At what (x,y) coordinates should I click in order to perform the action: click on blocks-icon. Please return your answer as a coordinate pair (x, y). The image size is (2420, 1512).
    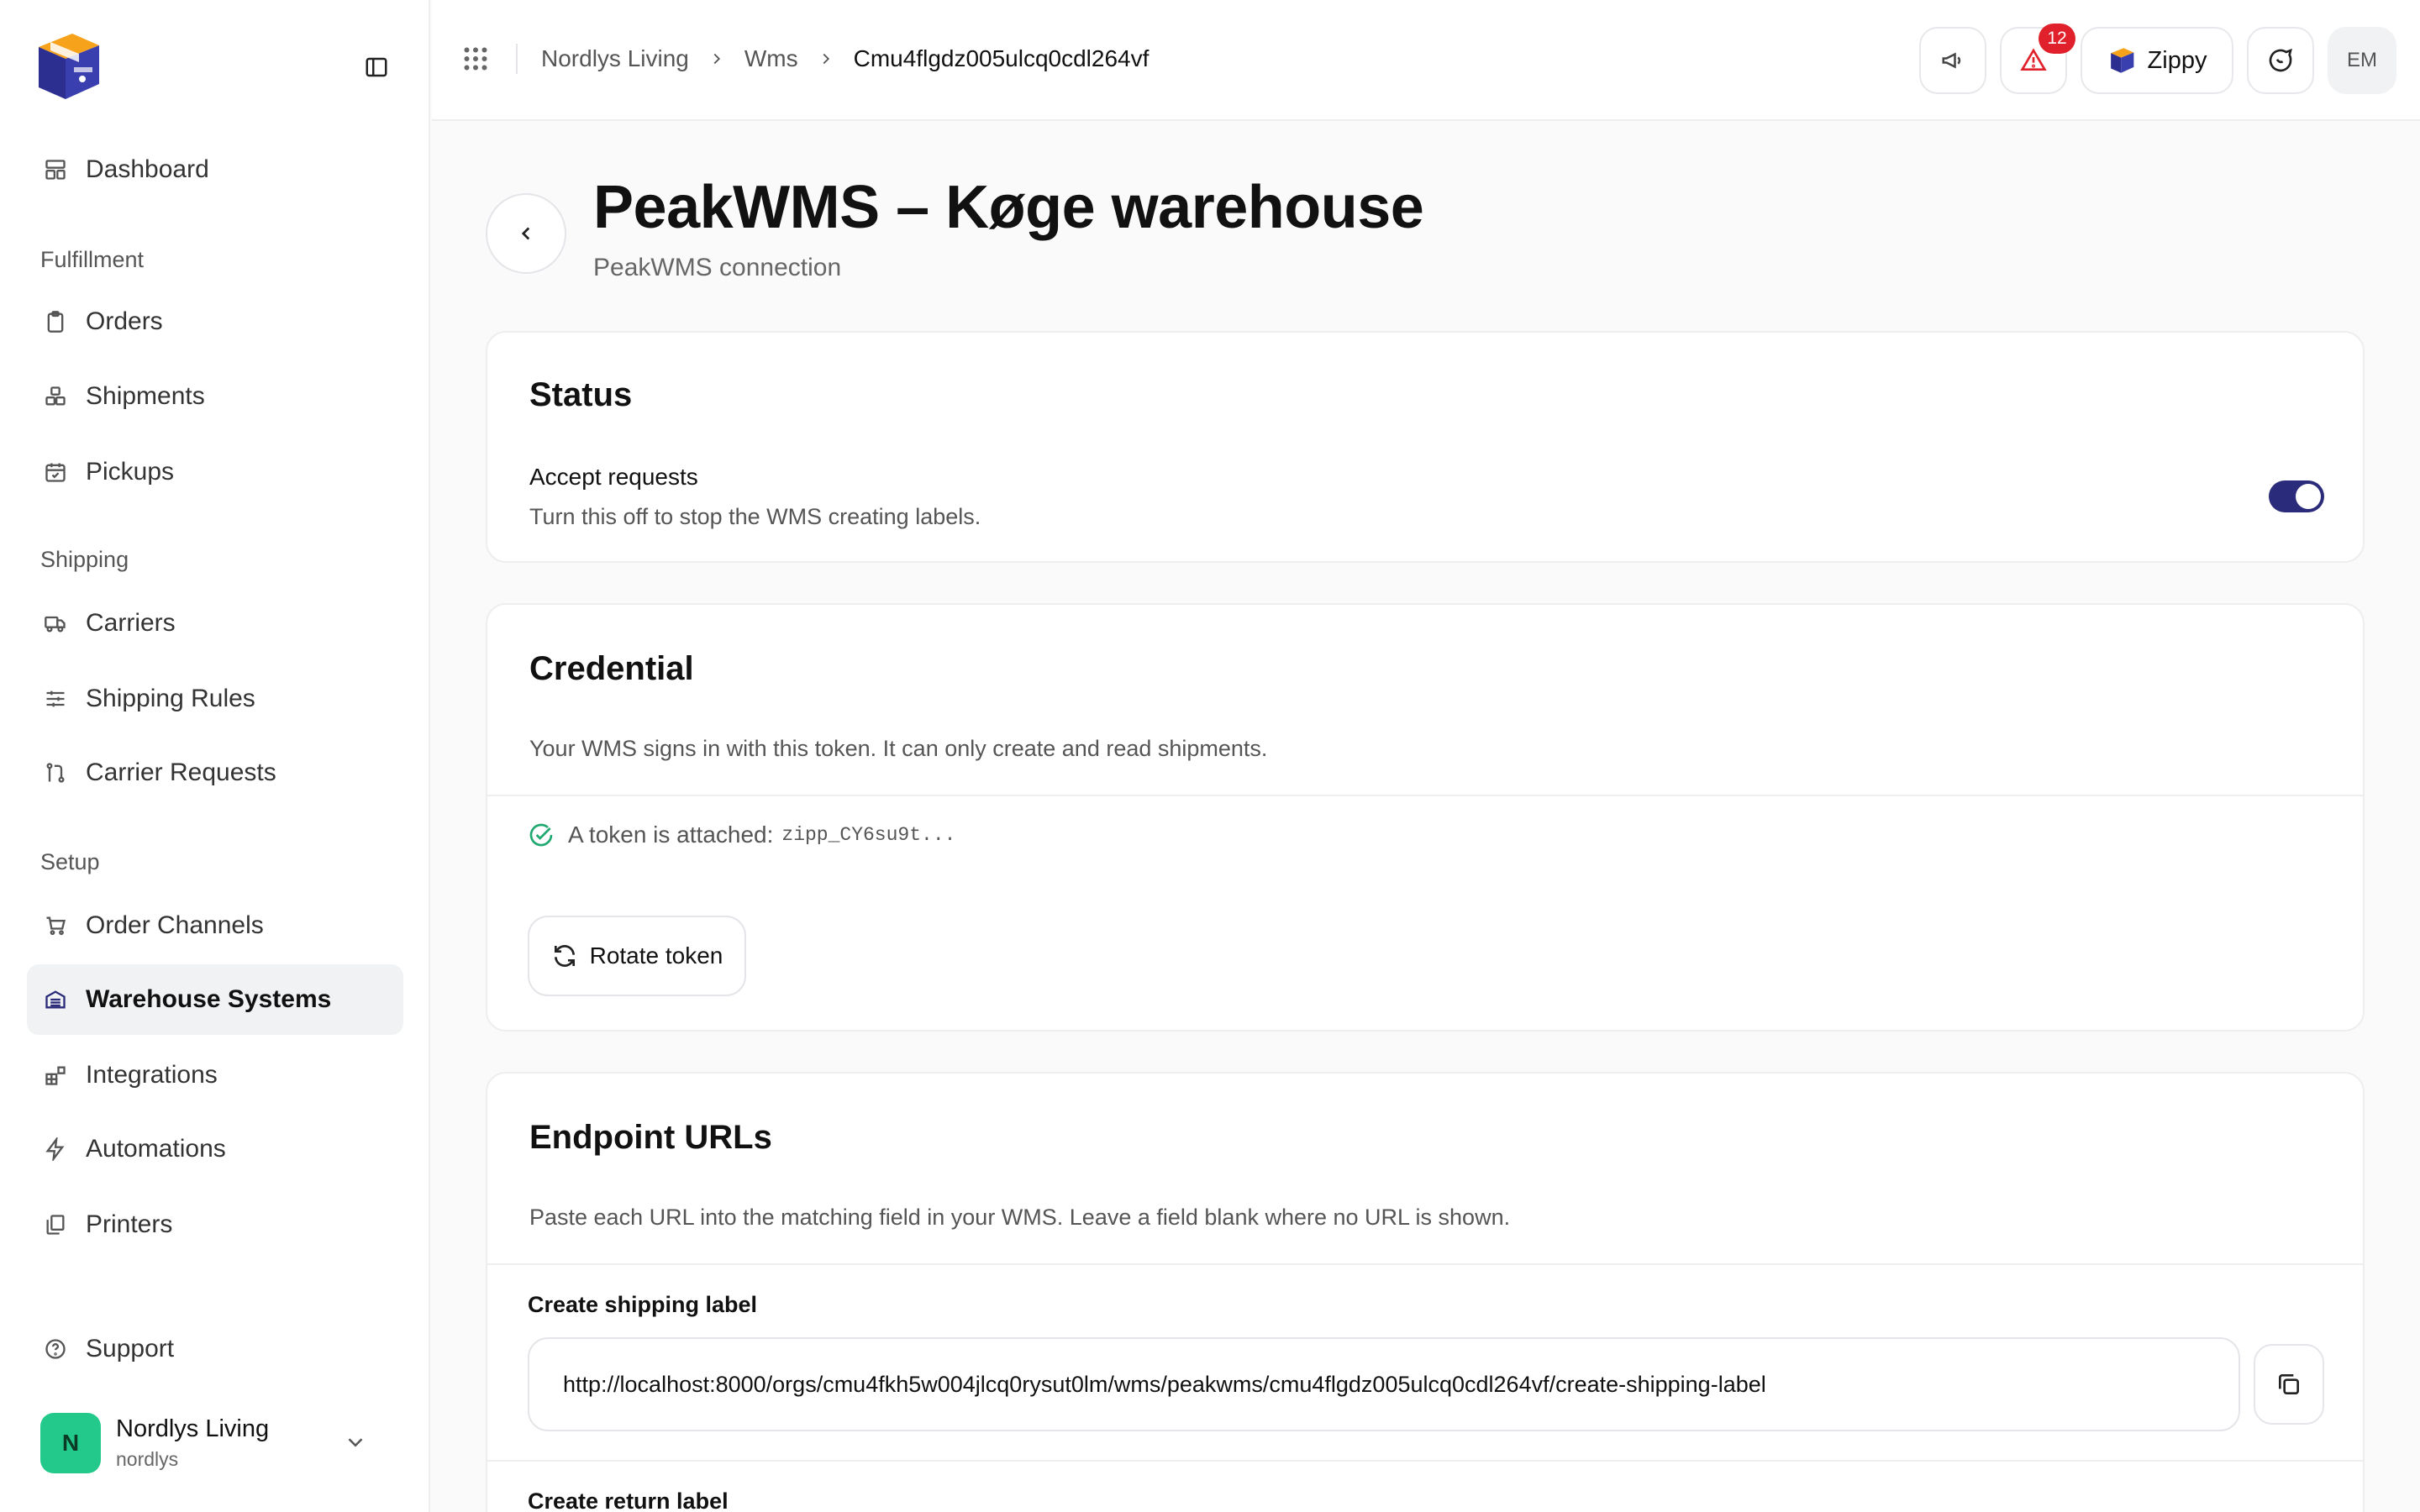
    Looking at the image, I should click on (55, 1075).